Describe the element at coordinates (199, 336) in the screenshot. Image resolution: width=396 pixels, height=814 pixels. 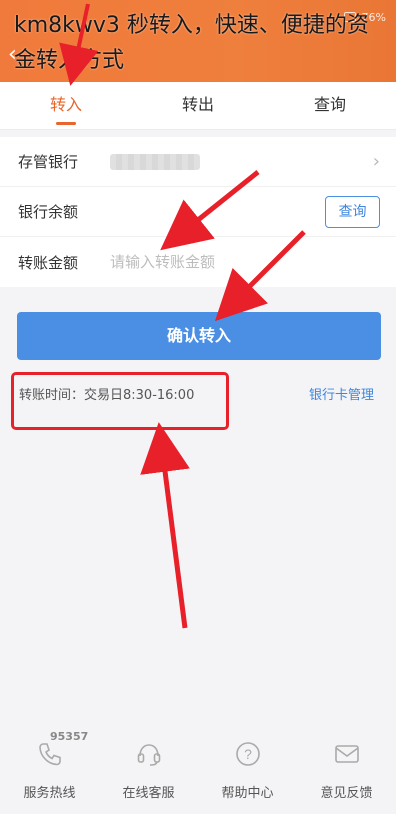
I see `confirm-transfer-button: 确认转入` at that location.